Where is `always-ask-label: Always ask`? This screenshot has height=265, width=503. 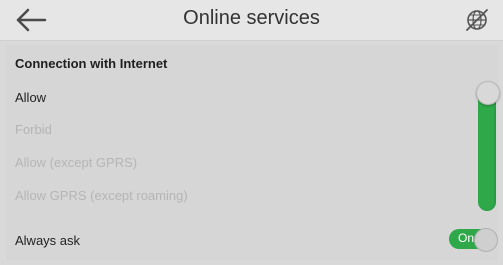
always-ask-label: Always ask is located at coordinates (48, 240).